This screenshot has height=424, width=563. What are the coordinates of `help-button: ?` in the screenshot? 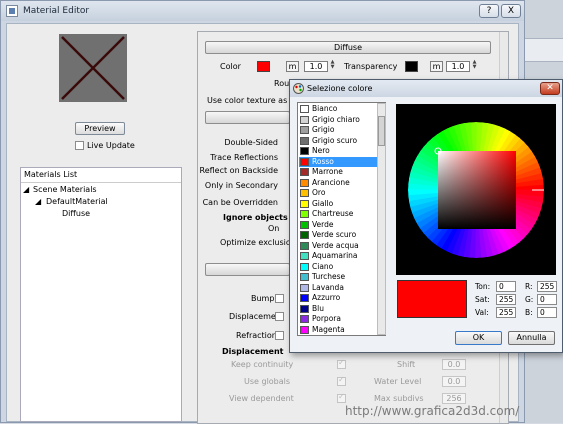 It's located at (489, 11).